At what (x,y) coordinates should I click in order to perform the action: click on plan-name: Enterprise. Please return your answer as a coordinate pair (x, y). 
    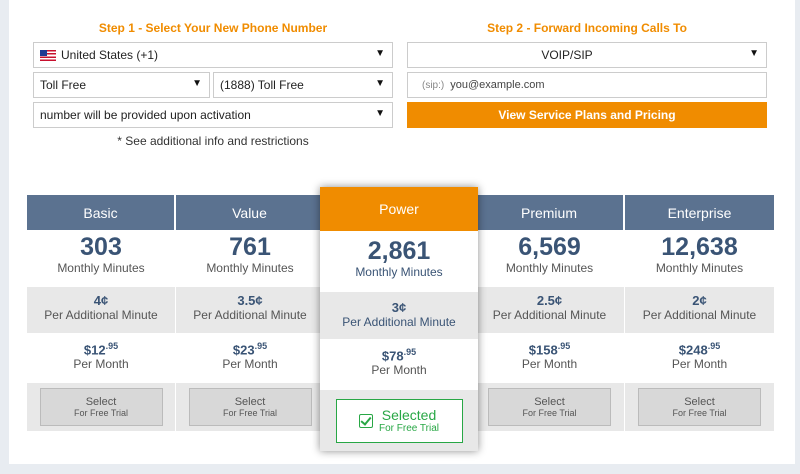
    Looking at the image, I should click on (699, 212).